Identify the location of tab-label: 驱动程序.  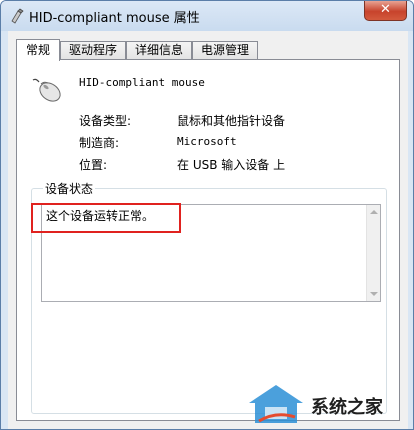
(92, 50).